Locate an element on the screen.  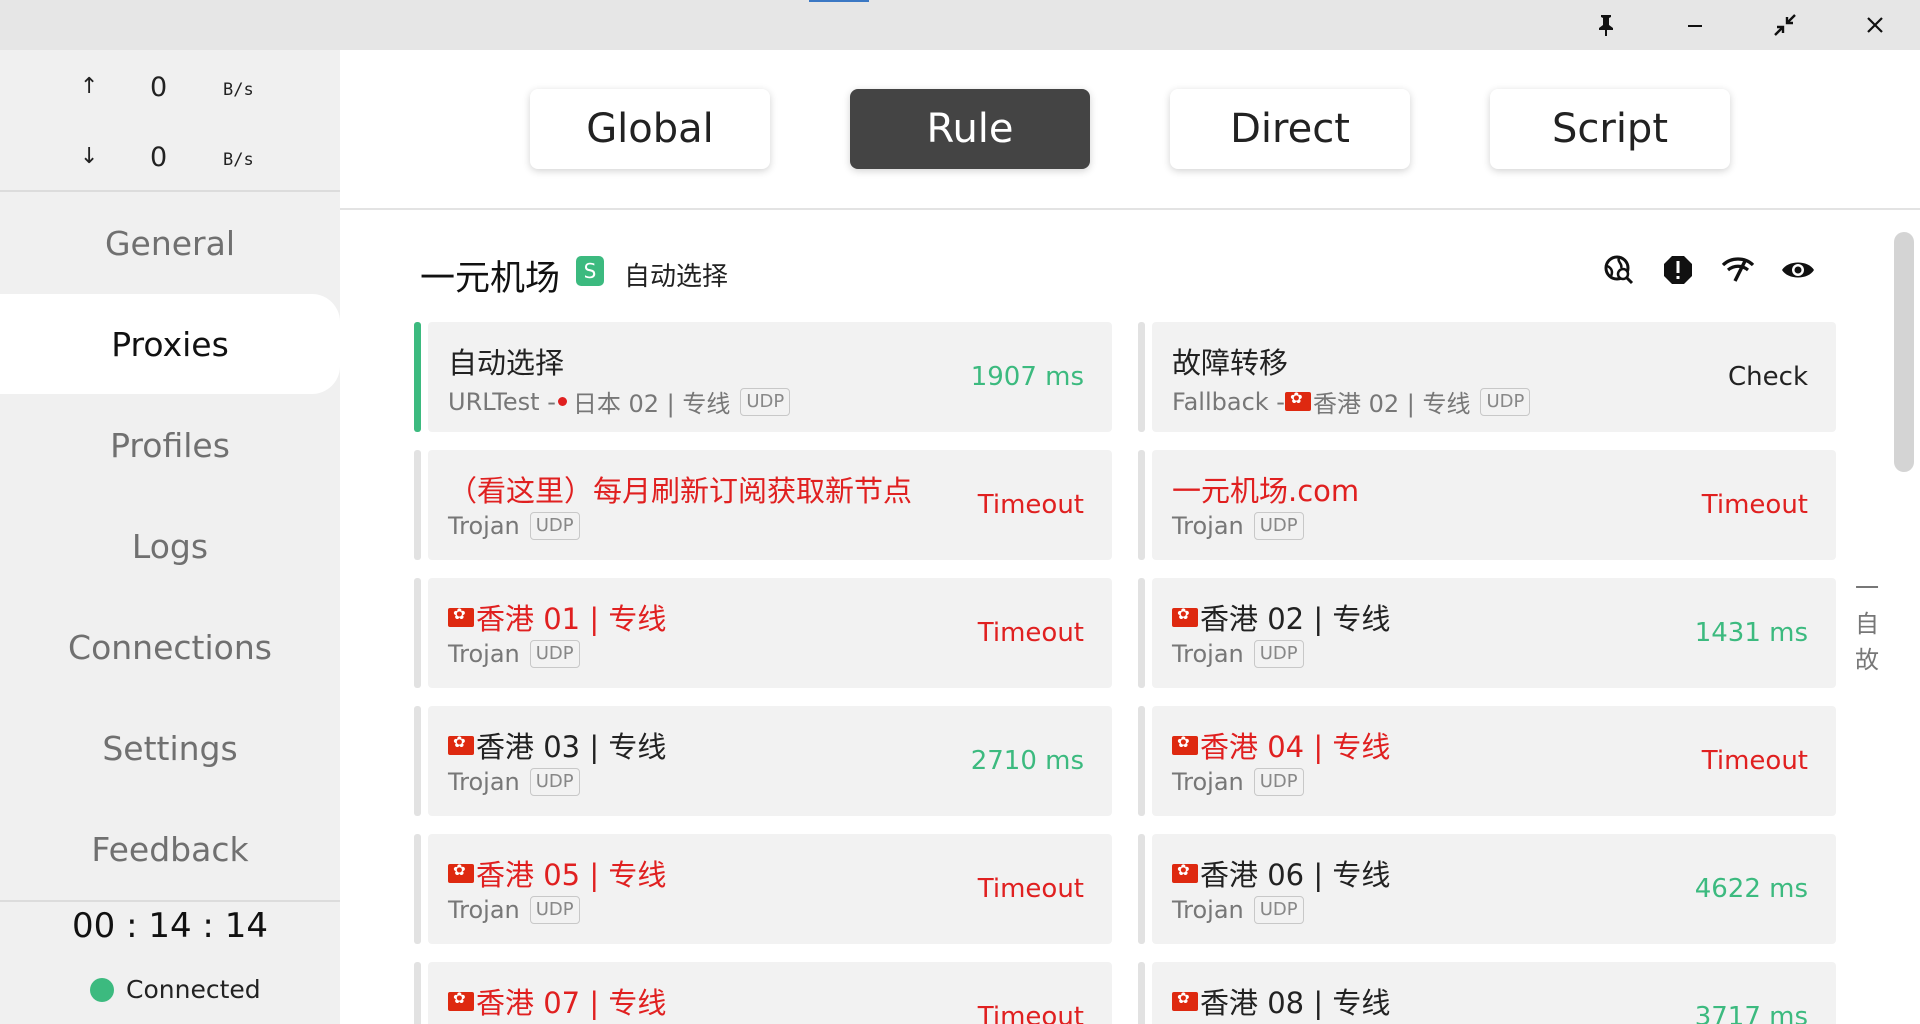
proxy-current-node: 香港 02 | 专线 is located at coordinates (1391, 404).